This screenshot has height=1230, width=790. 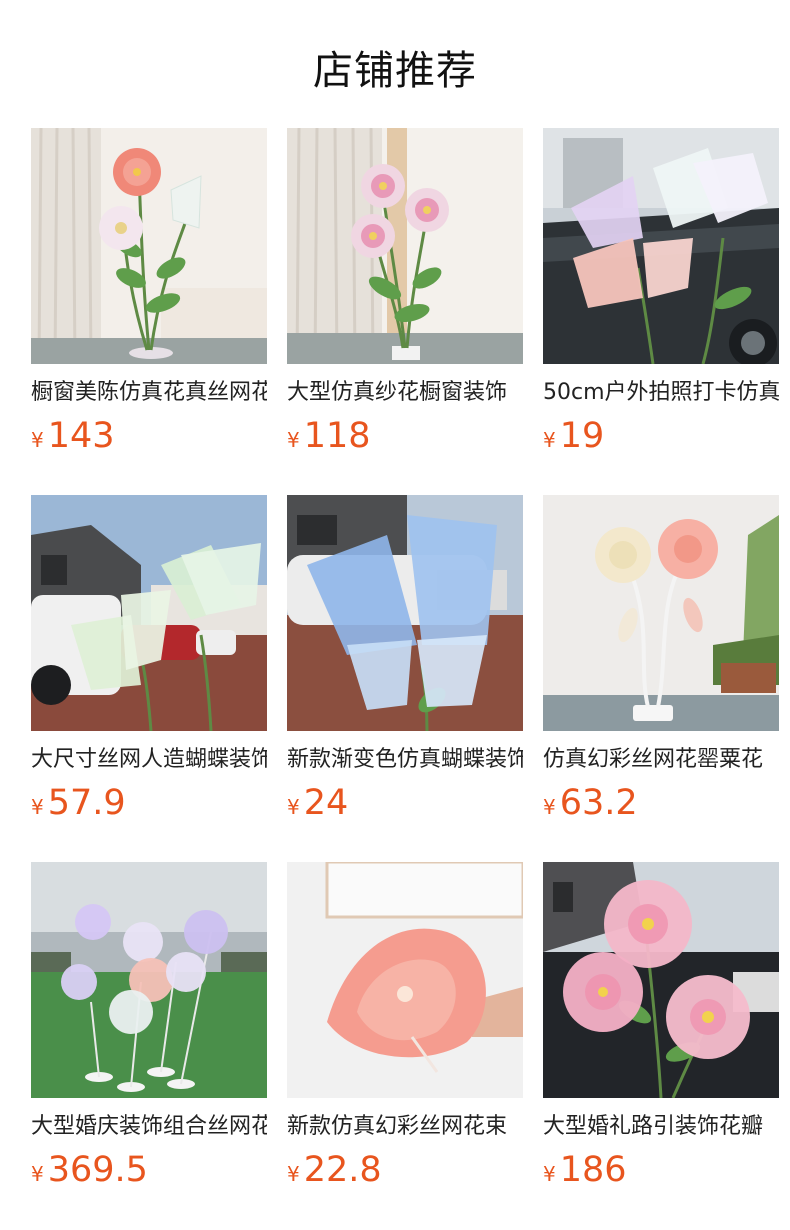 I want to click on product-card: 大型婚庆装饰组合丝网花 ¥369.5, so click(x=149, y=1029).